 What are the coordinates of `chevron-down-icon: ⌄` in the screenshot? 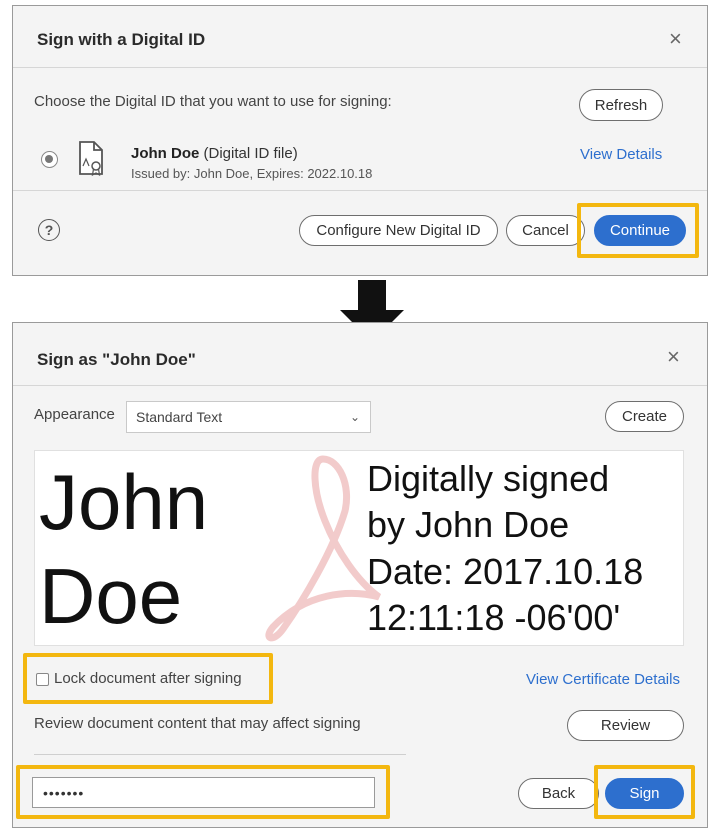 It's located at (354, 417).